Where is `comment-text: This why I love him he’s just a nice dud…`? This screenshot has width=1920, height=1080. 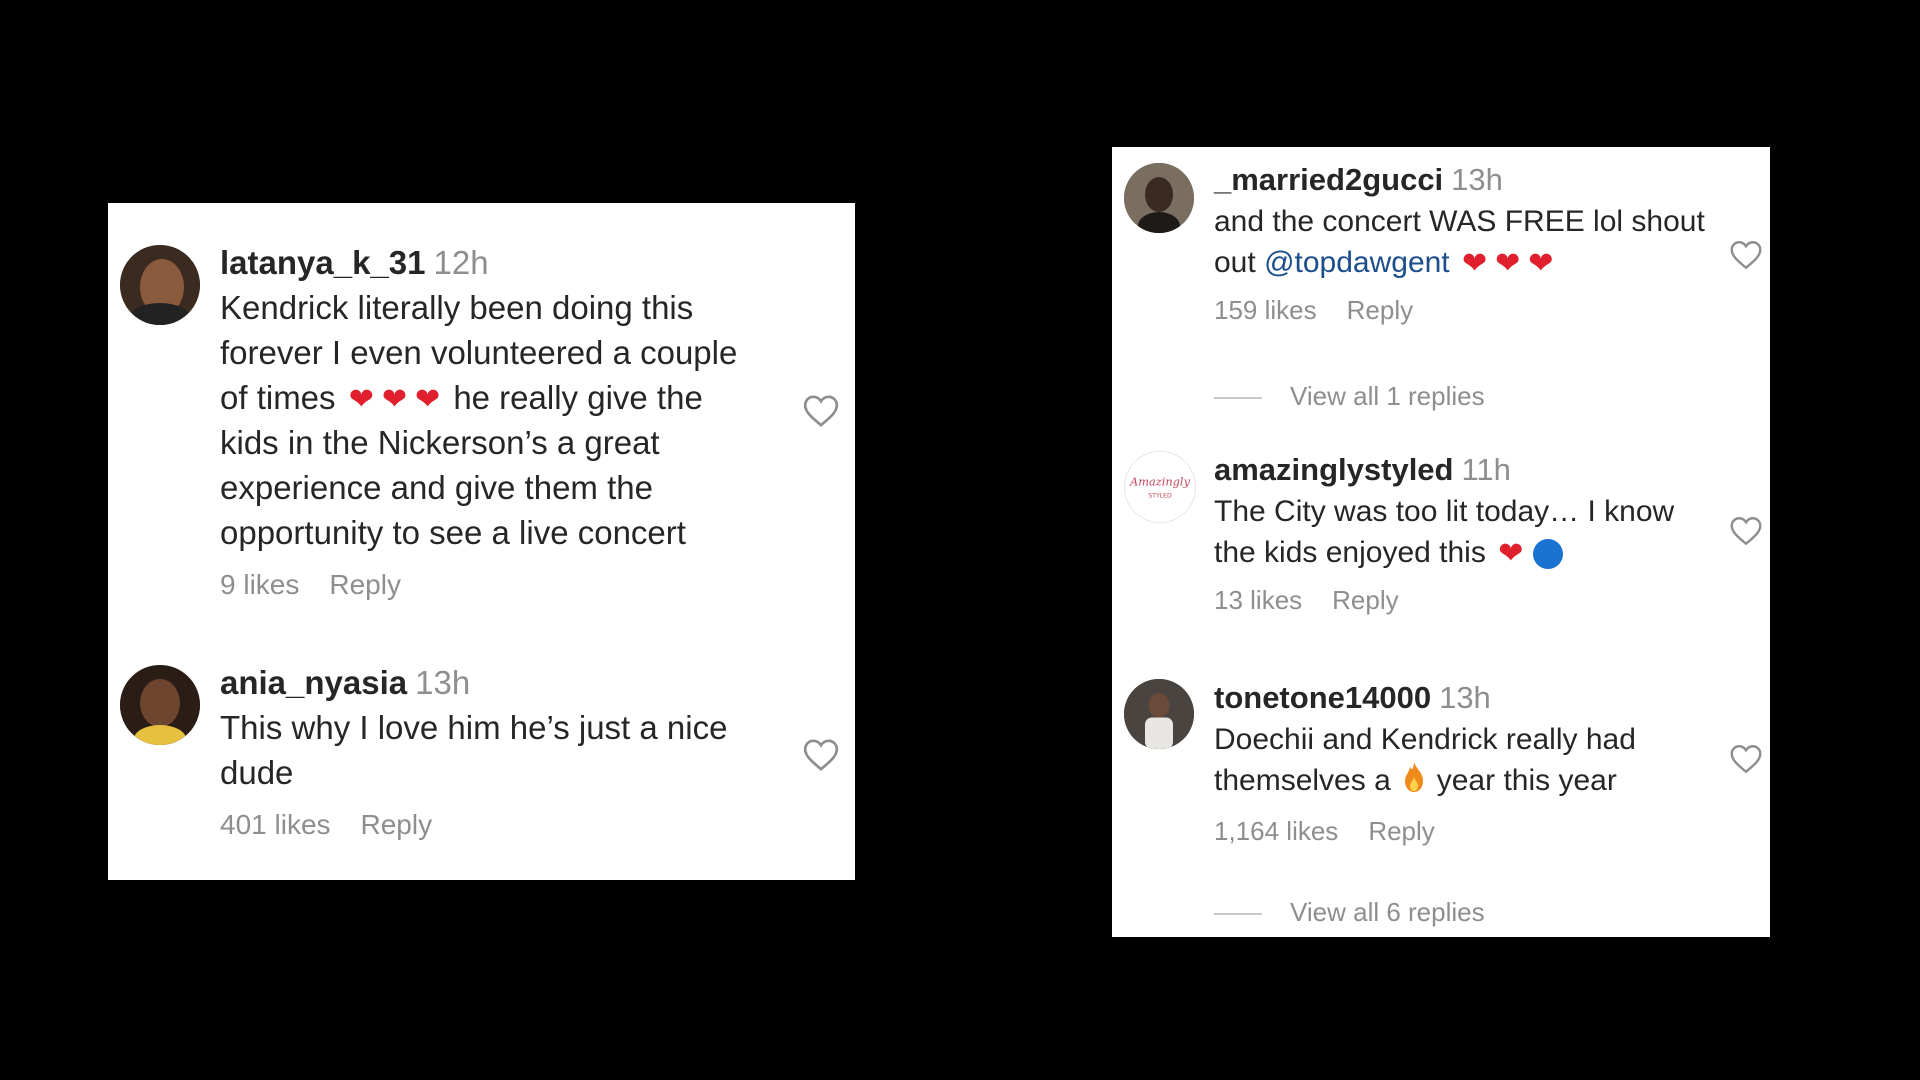
comment-text: This why I love him he’s just a nice dud… is located at coordinates (474, 750).